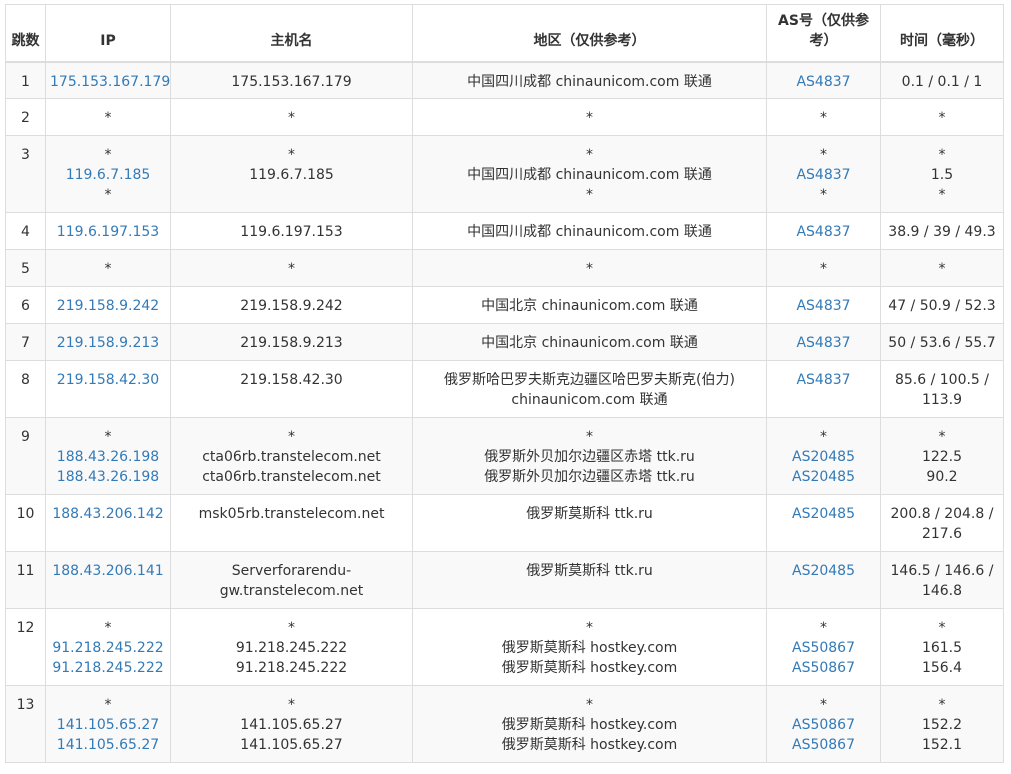 This screenshot has width=1011, height=774. Describe the element at coordinates (291, 195) in the screenshot. I see `host-value` at that location.